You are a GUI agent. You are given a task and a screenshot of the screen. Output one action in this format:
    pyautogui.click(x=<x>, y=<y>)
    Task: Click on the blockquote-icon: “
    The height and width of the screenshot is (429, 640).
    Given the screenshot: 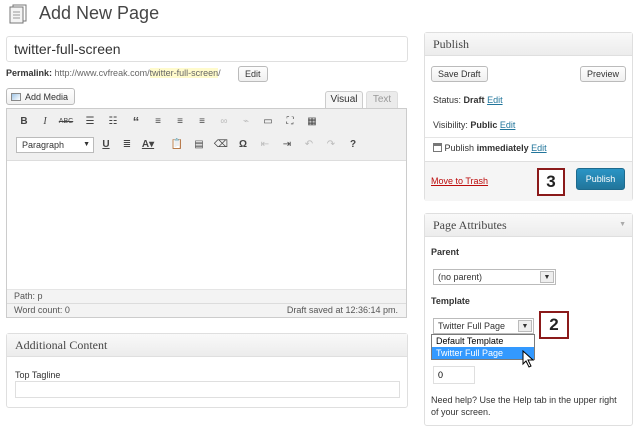 What is the action you would take?
    pyautogui.click(x=136, y=122)
    